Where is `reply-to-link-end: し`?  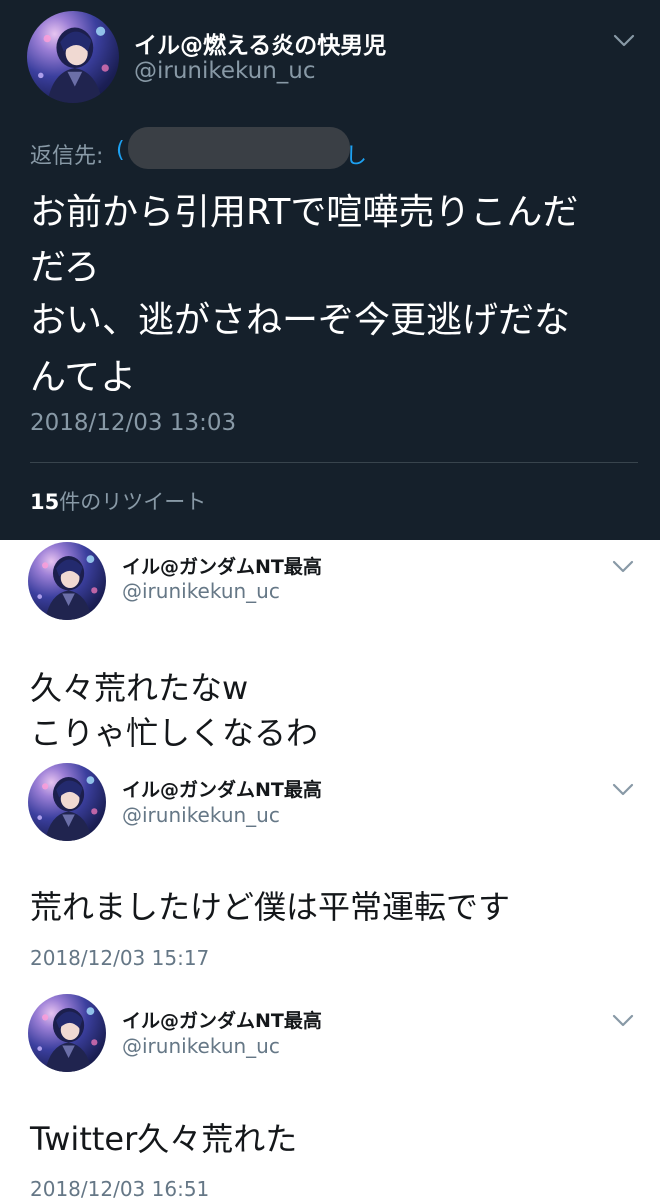
reply-to-link-end: し is located at coordinates (356, 154).